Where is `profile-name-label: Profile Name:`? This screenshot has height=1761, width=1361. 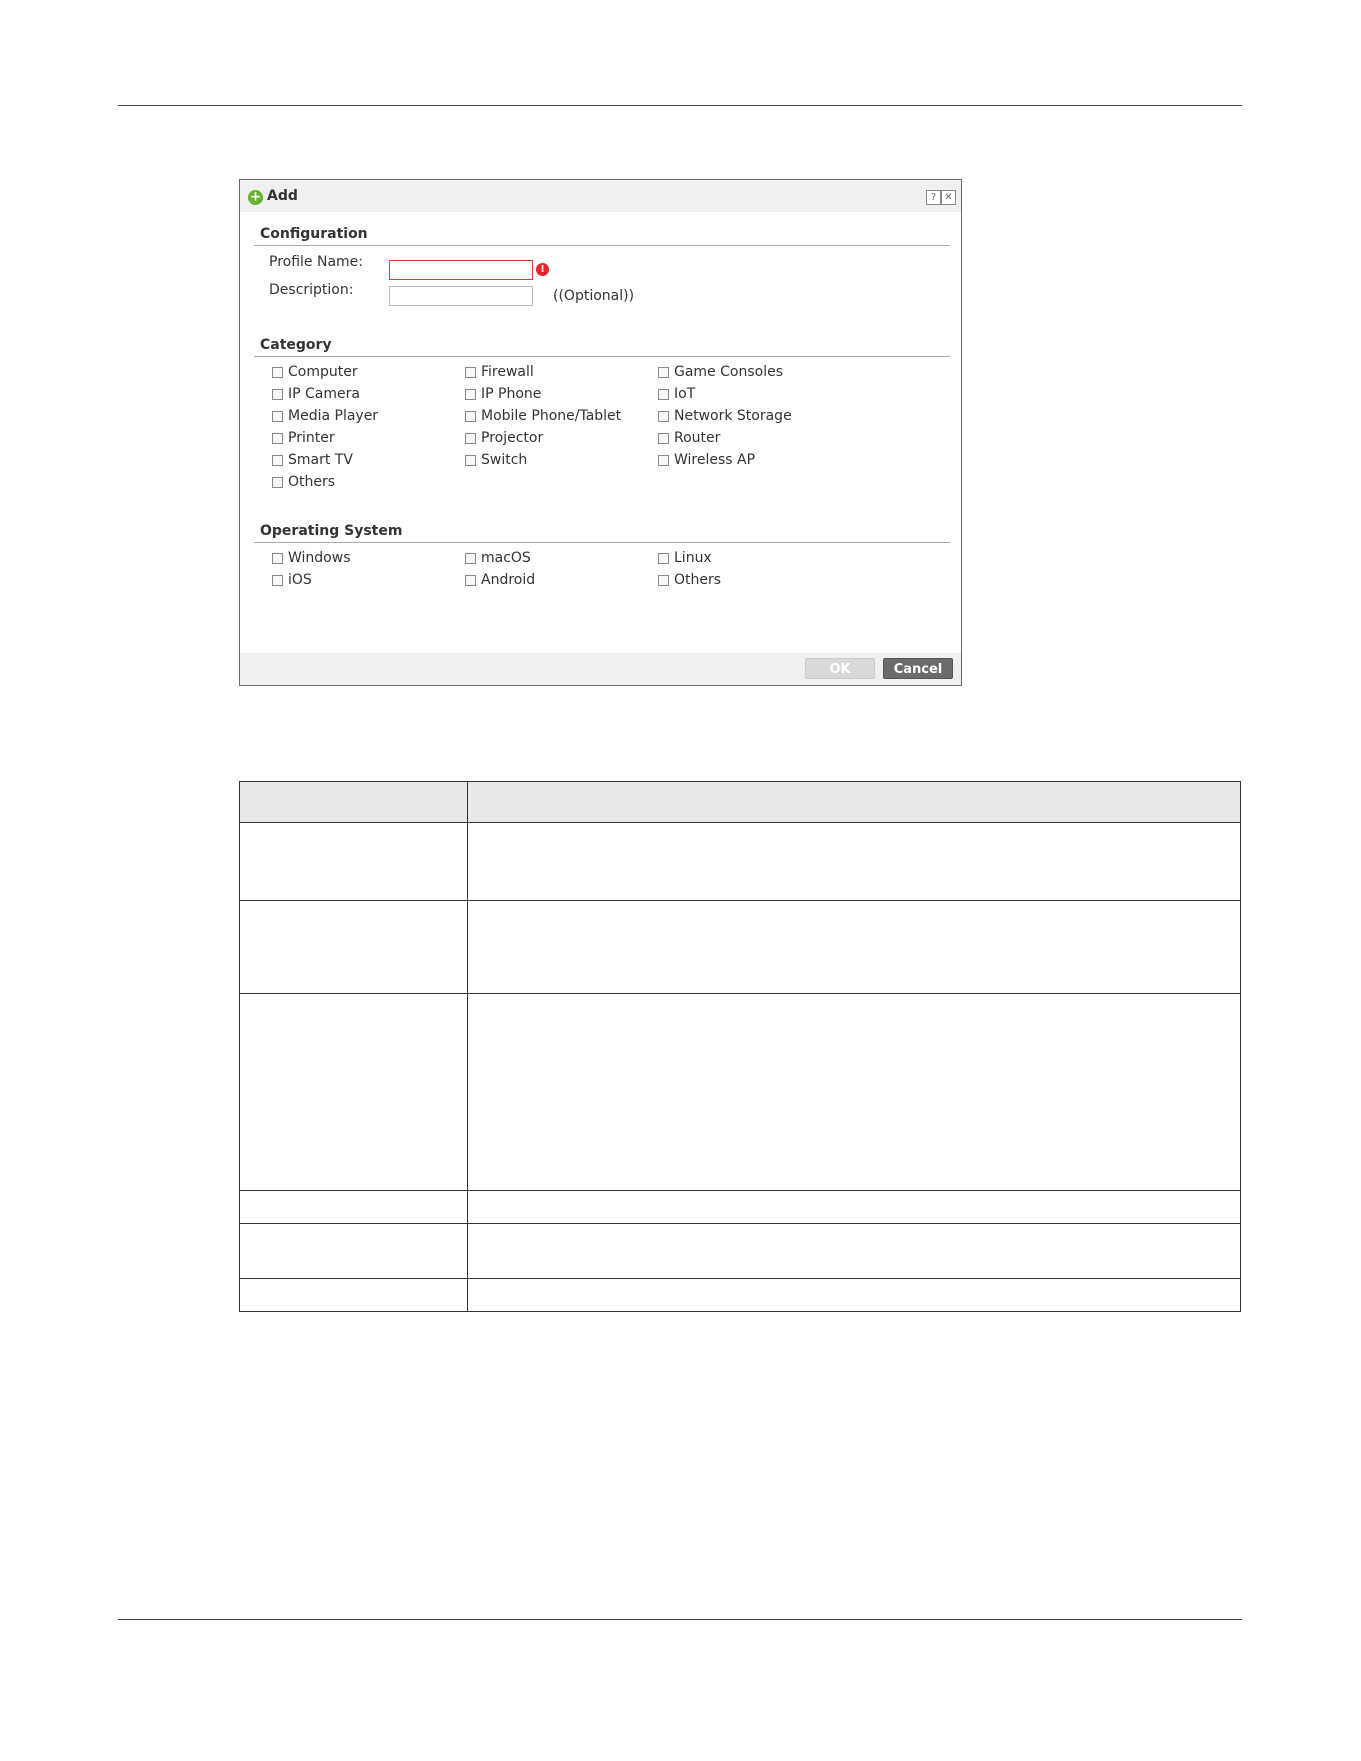
profile-name-label: Profile Name: is located at coordinates (316, 262).